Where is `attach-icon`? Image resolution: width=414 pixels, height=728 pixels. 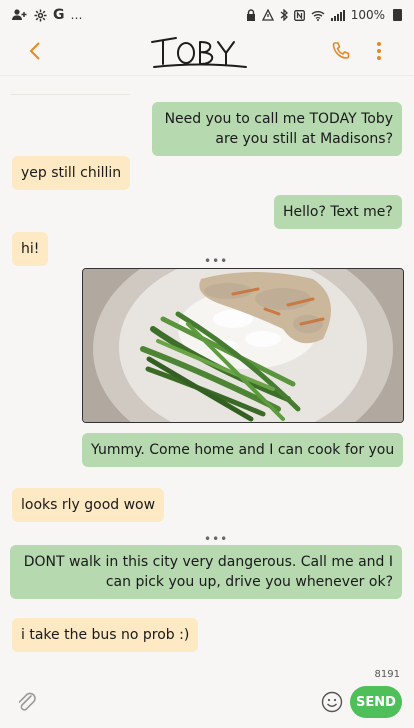
attach-icon is located at coordinates (27, 701).